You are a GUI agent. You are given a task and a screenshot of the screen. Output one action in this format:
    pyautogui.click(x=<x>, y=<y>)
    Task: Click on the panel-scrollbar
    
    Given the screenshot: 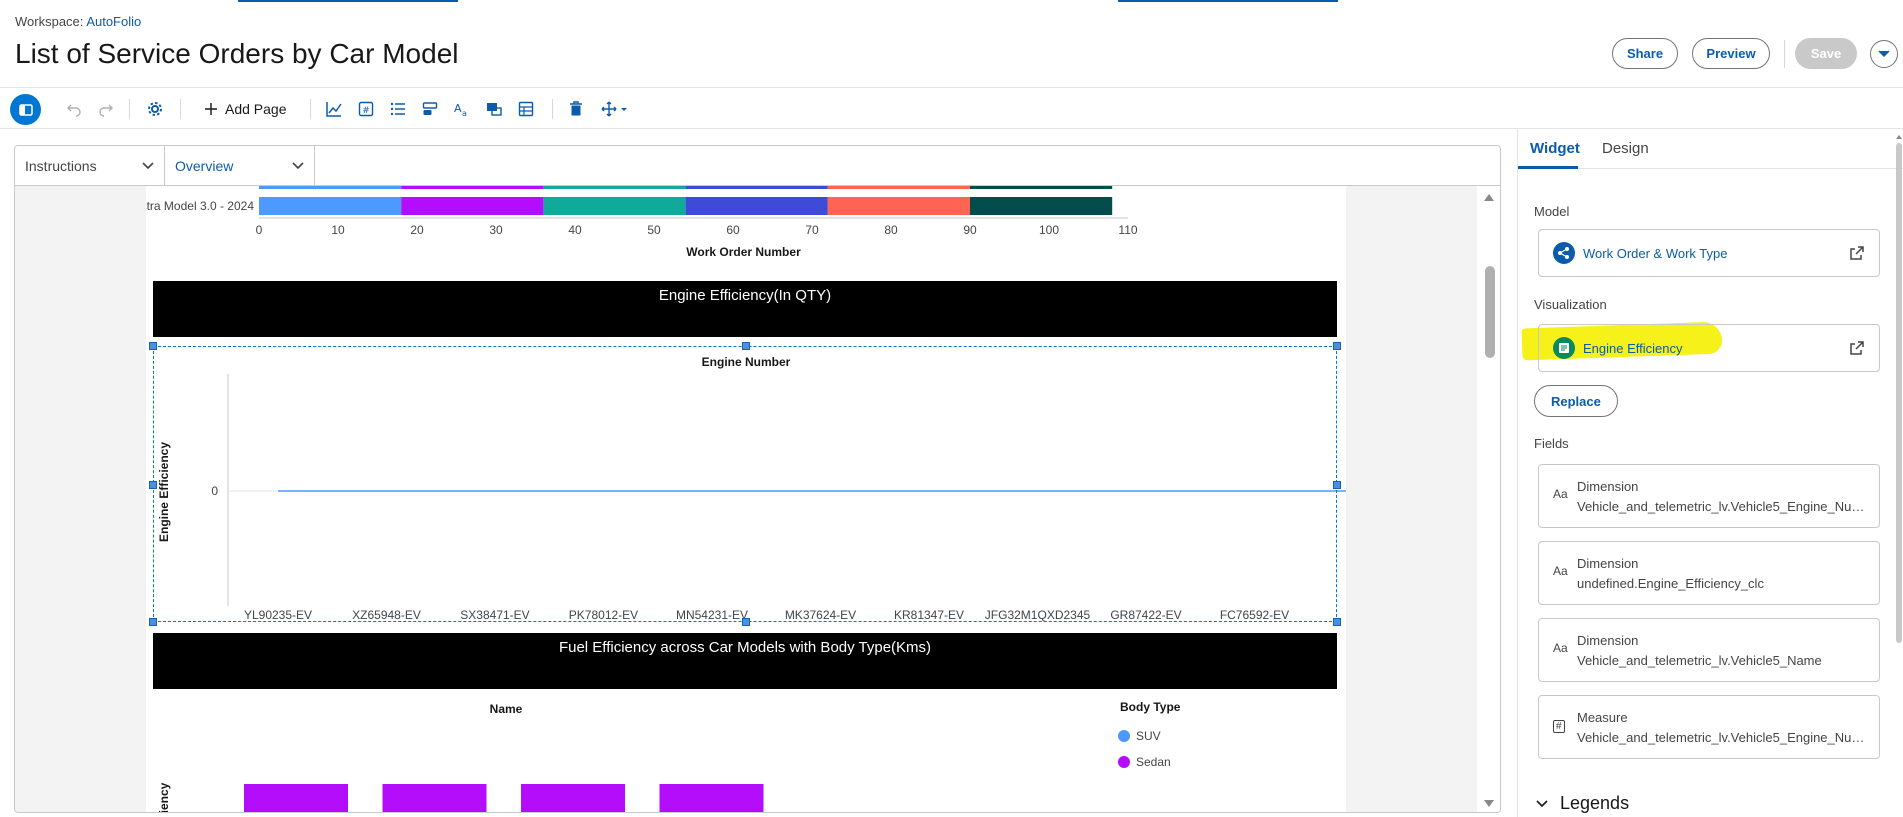 What is the action you would take?
    pyautogui.click(x=1898, y=473)
    